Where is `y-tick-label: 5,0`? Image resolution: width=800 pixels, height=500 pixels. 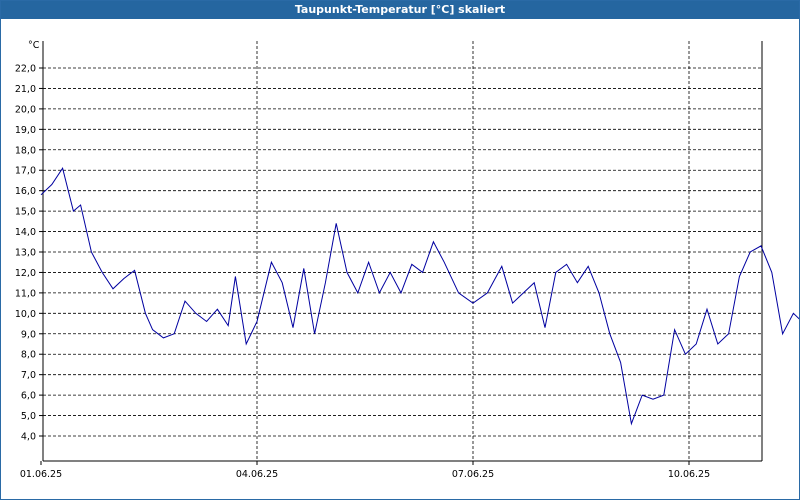
y-tick-label: 5,0 is located at coordinates (28, 416).